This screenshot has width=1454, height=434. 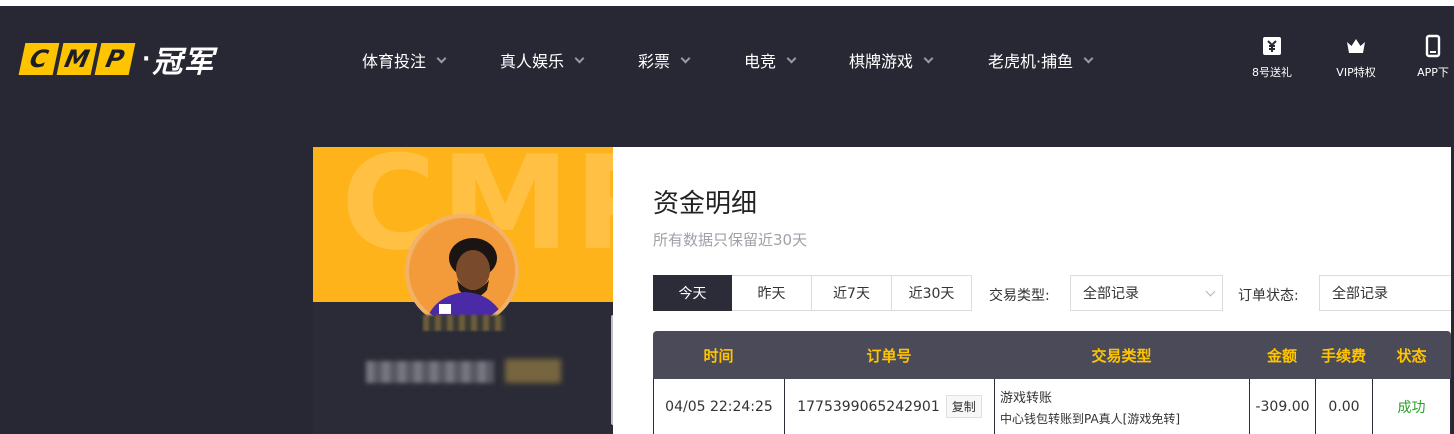 What do you see at coordinates (1433, 46) in the screenshot?
I see `phone-icon` at bounding box center [1433, 46].